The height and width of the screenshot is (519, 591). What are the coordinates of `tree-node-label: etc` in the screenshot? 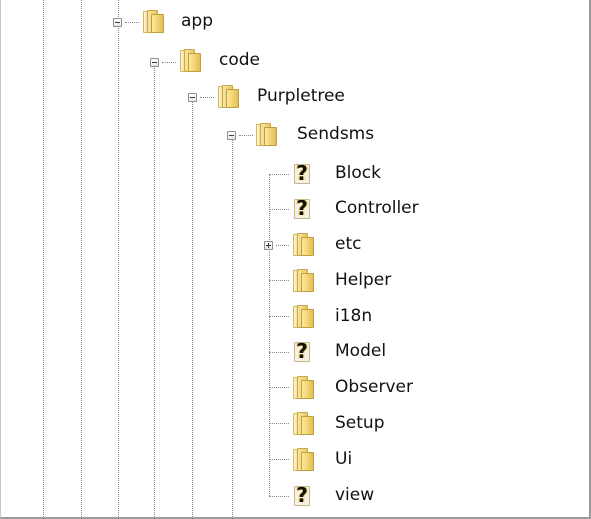 It's located at (348, 244).